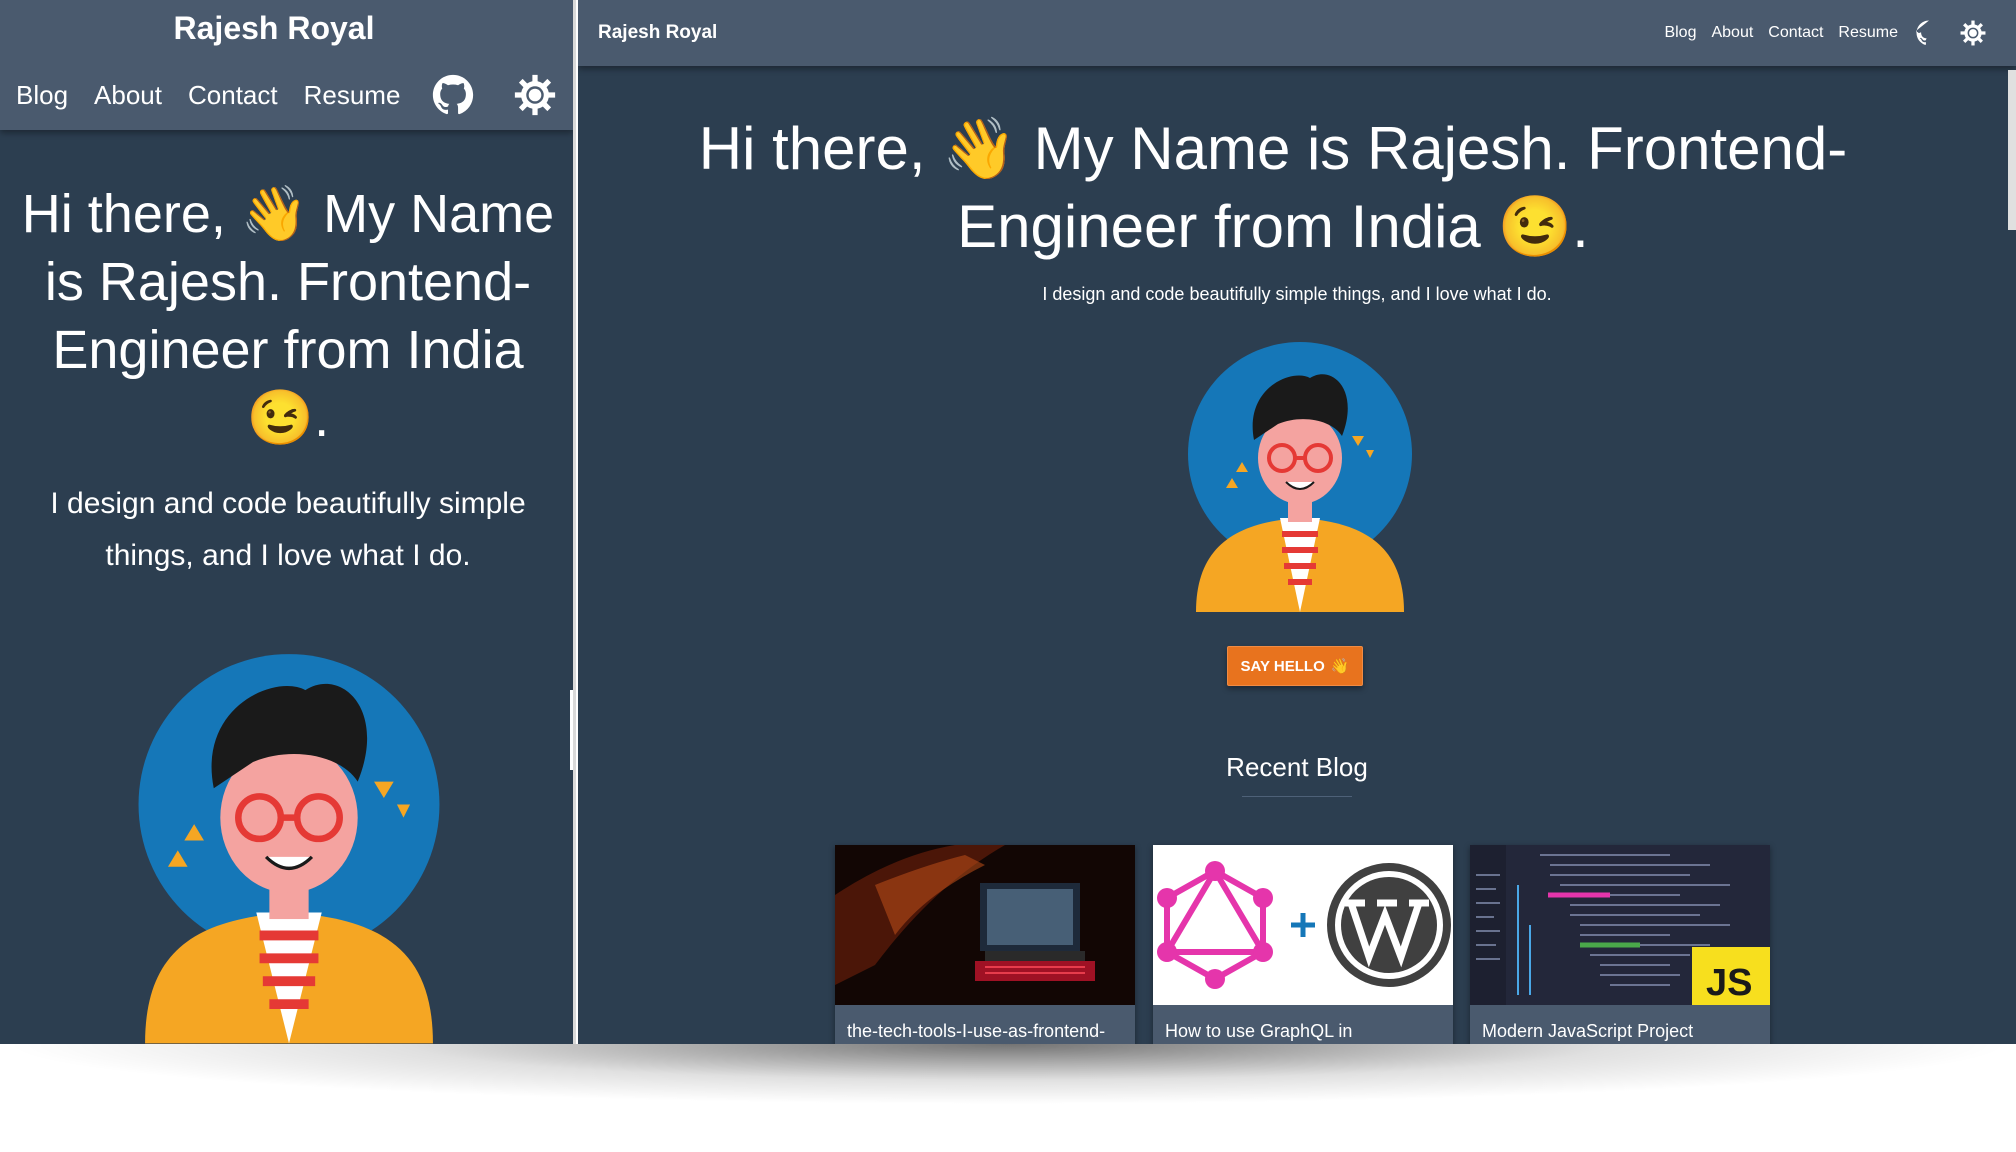 The image size is (2016, 1152). I want to click on blog-card-title: How to use GraphQL in, so click(1259, 1031).